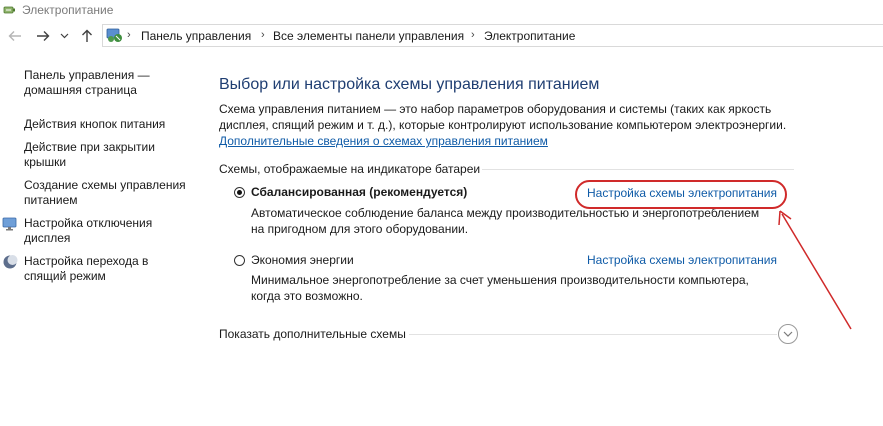  What do you see at coordinates (302, 260) in the screenshot?
I see `plan-name-power-saver: Экономия энергии` at bounding box center [302, 260].